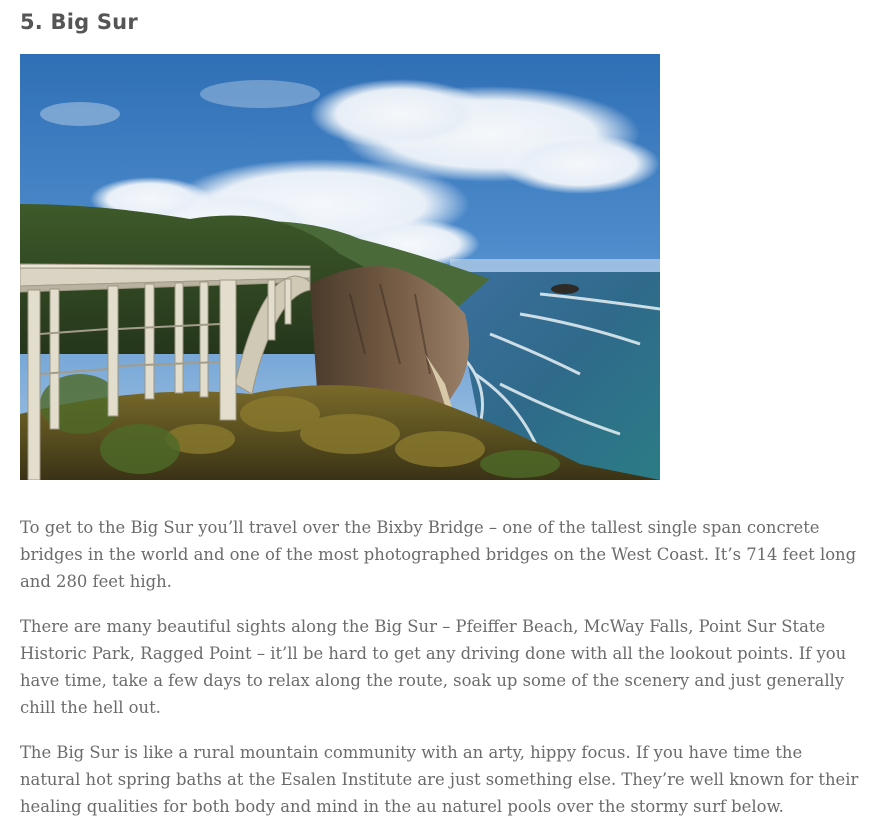 The width and height of the screenshot is (879, 838). Describe the element at coordinates (79, 22) in the screenshot. I see `section-heading: 5. Big Sur` at that location.